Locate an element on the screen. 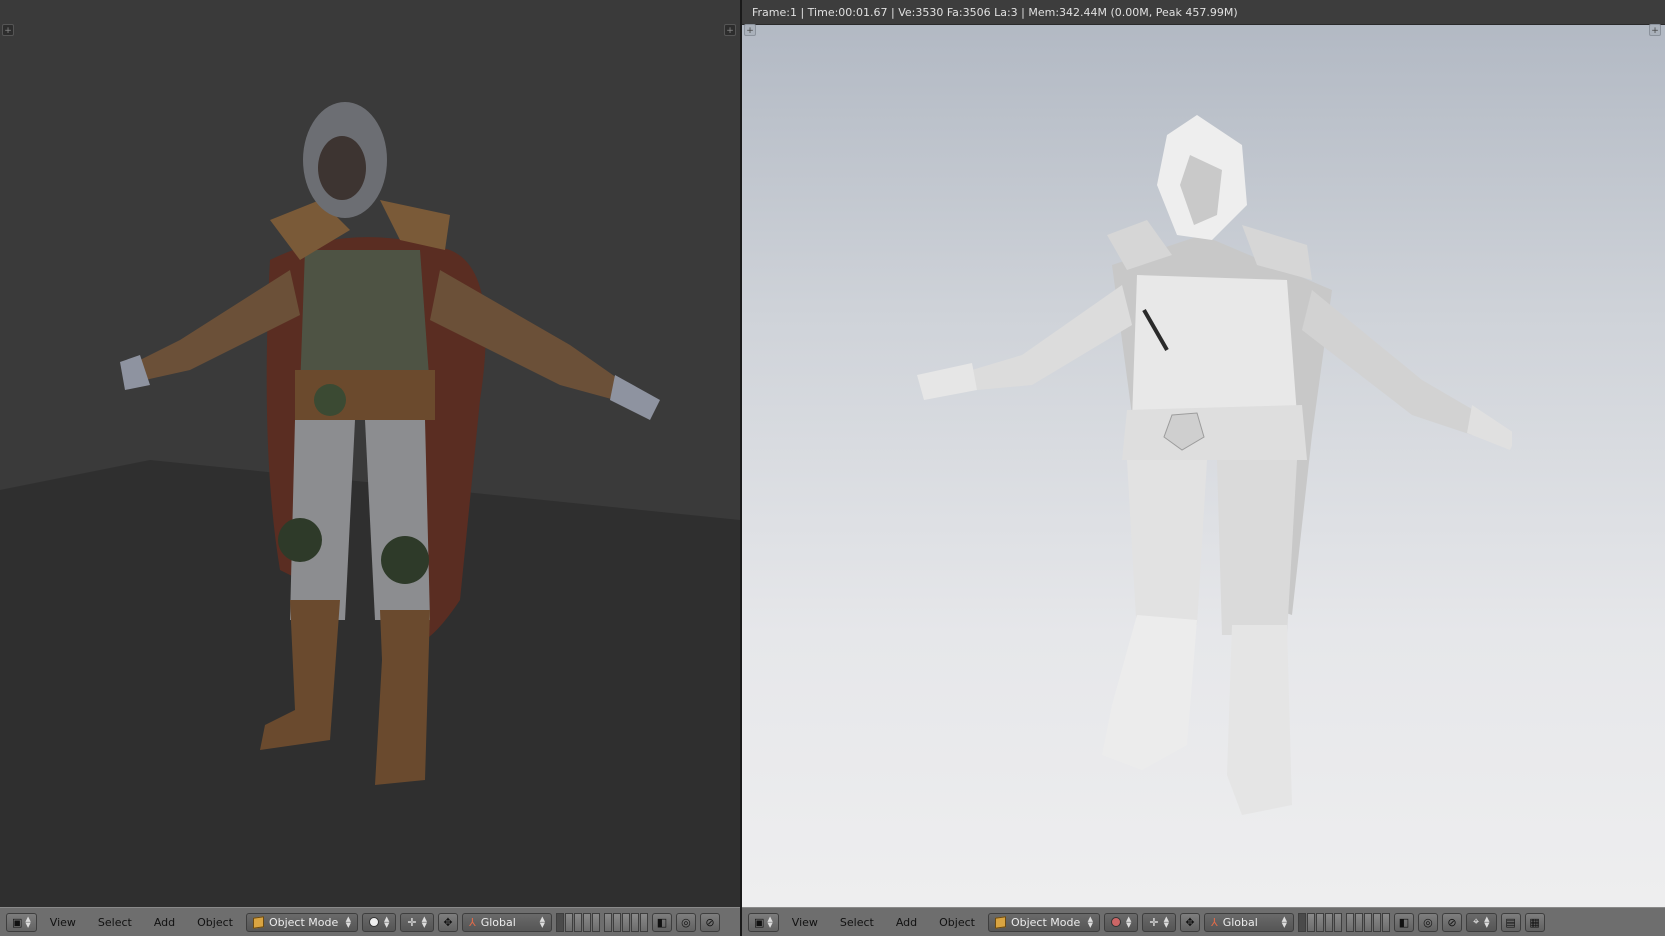 The image size is (1665, 936). clapper-icon: ▦ is located at coordinates (1534, 922).